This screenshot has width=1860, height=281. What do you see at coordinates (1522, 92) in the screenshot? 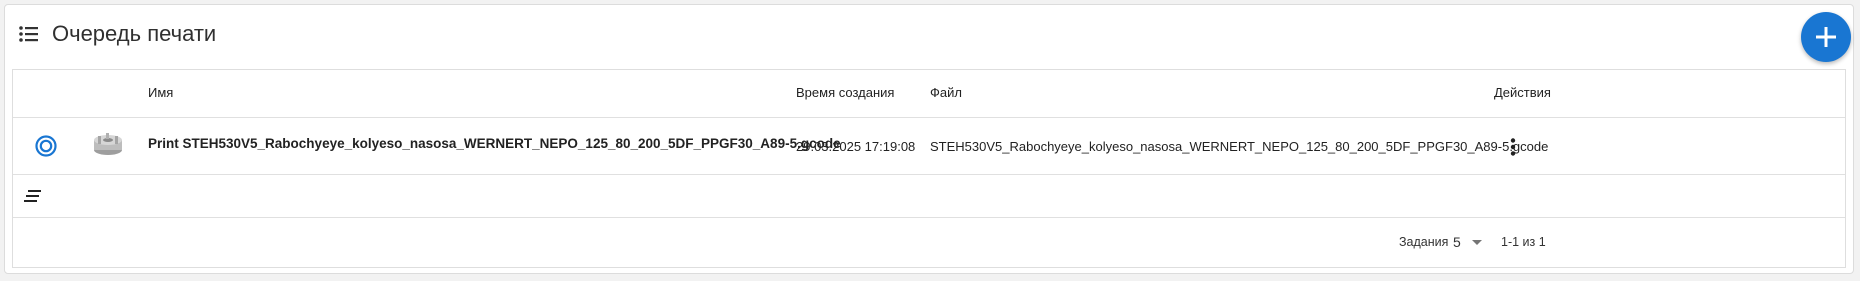
I see `column-header-actions: Действия` at bounding box center [1522, 92].